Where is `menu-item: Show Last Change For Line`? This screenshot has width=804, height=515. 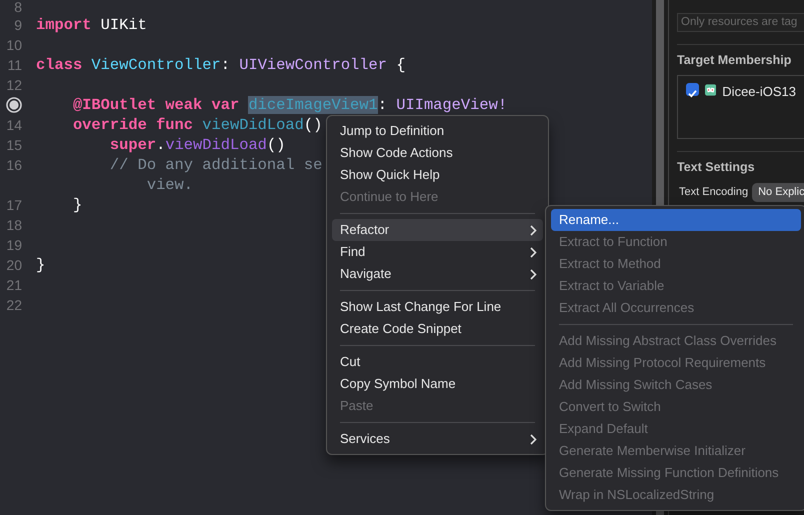
menu-item: Show Last Change For Line is located at coordinates (437, 307).